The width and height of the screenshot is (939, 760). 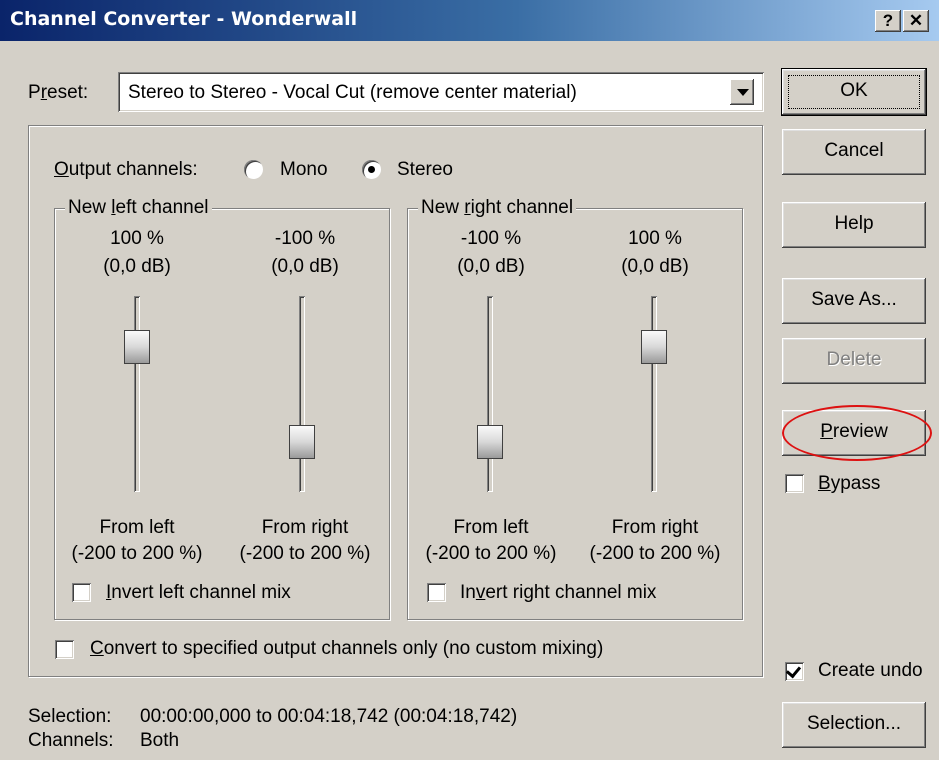 I want to click on stereo-label: Stereo, so click(x=425, y=169).